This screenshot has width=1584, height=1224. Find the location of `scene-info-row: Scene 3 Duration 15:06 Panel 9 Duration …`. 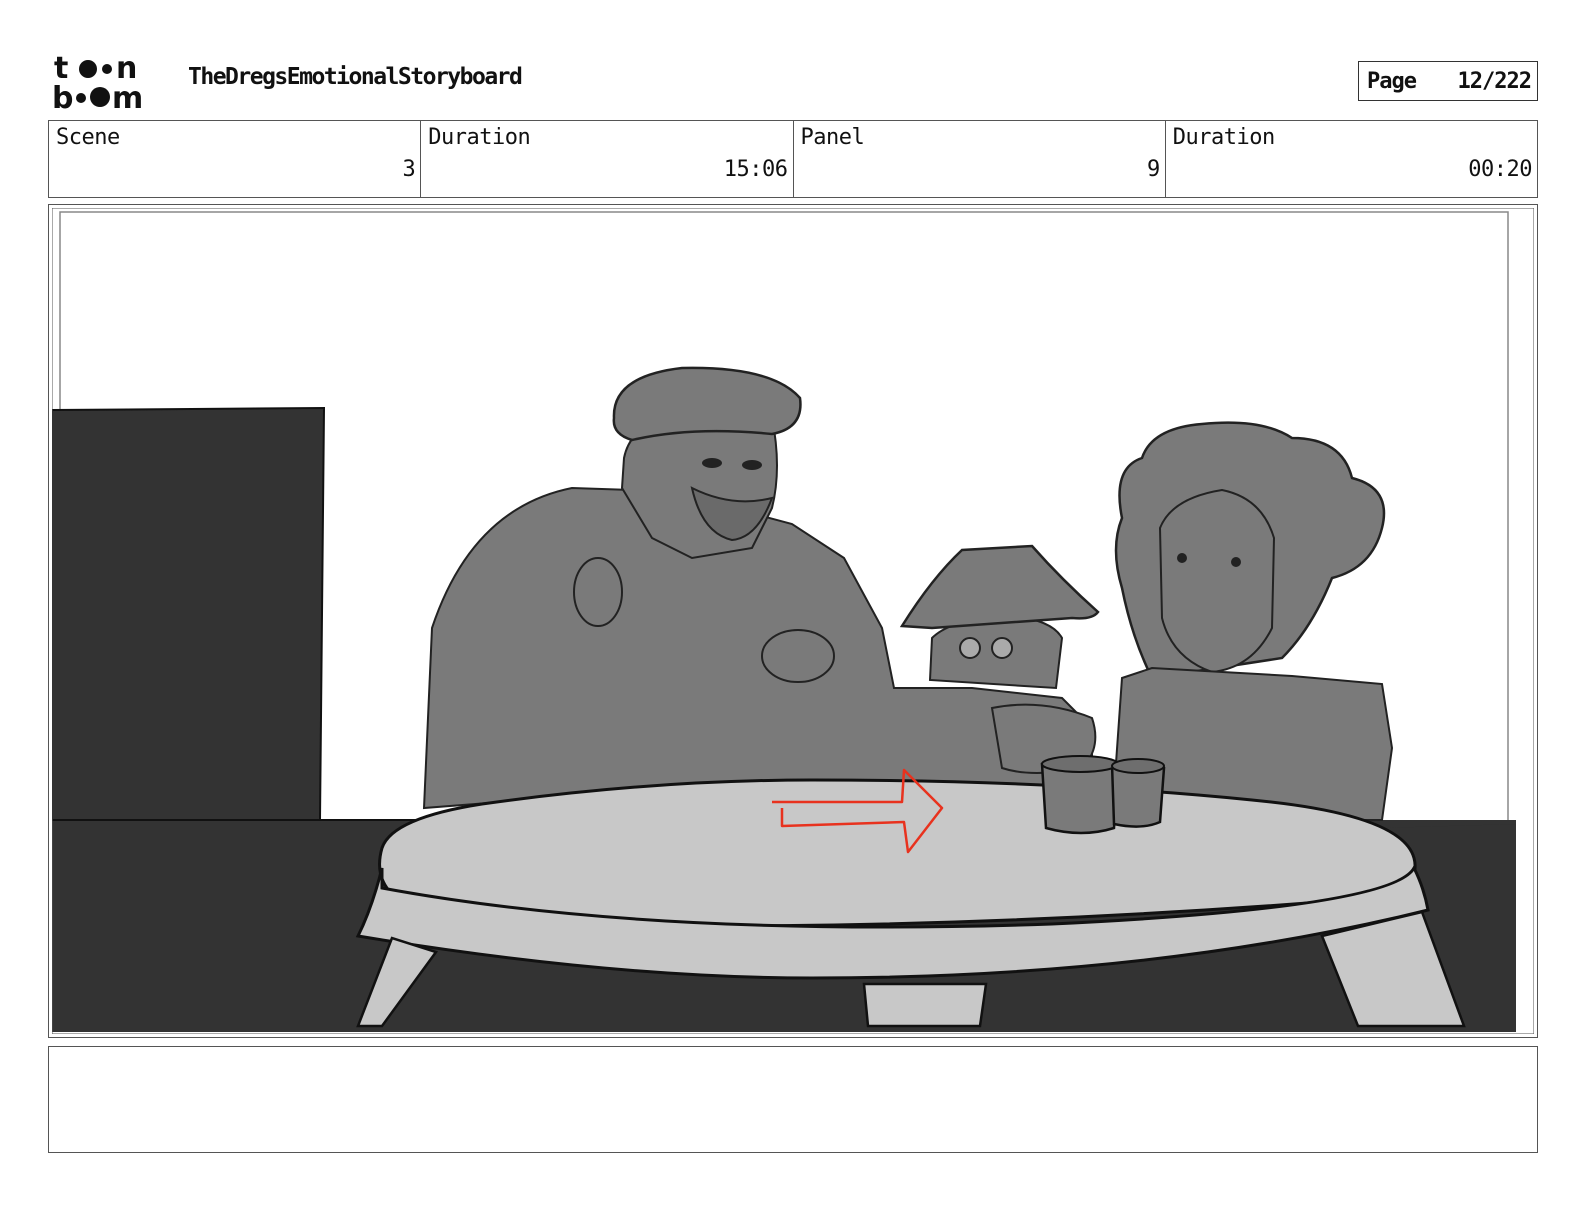

scene-info-row: Scene 3 Duration 15:06 Panel 9 Duration … is located at coordinates (793, 159).